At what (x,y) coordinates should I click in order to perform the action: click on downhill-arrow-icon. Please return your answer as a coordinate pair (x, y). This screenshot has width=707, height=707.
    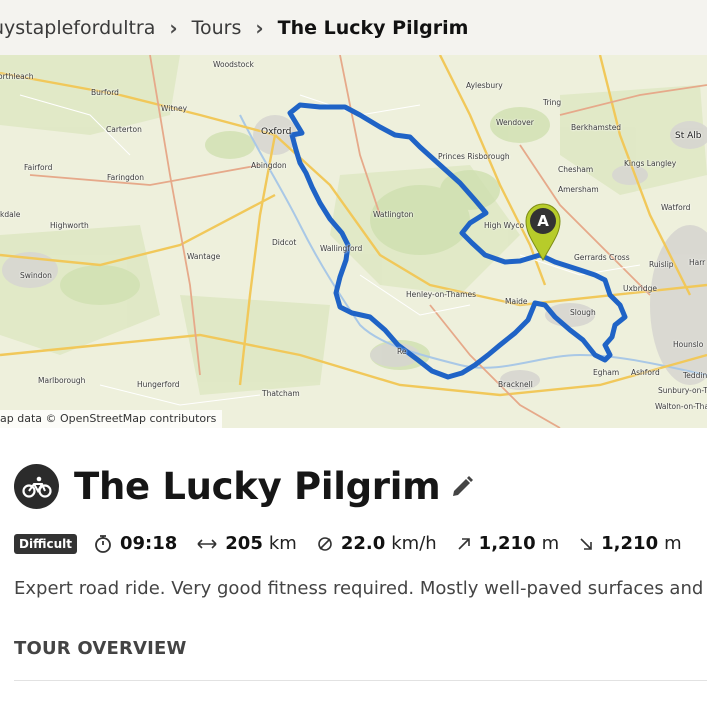
    Looking at the image, I should click on (586, 544).